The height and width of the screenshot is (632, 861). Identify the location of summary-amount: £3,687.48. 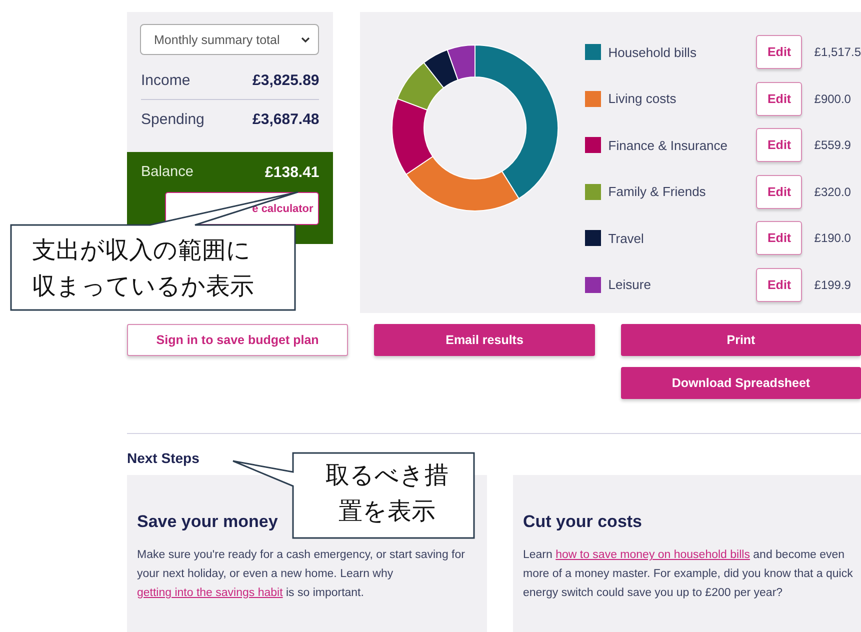
(286, 119).